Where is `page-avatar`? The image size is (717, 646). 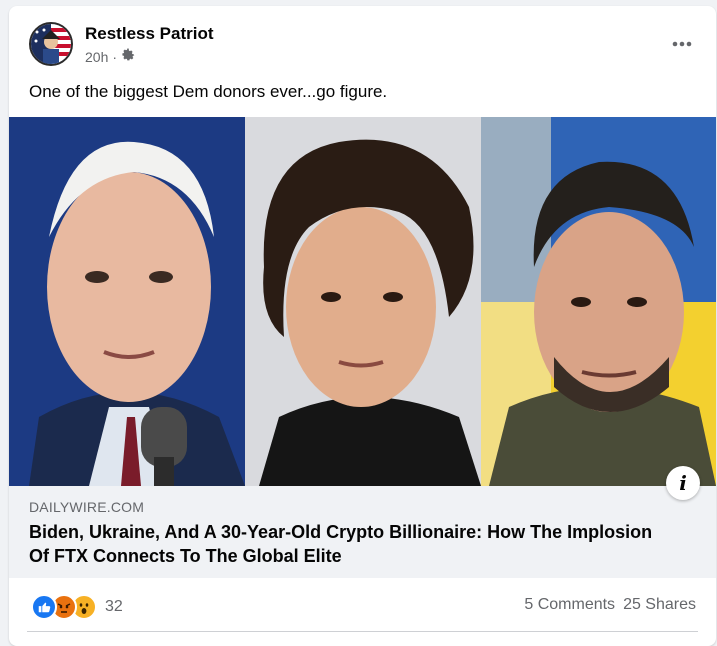
page-avatar is located at coordinates (51, 44).